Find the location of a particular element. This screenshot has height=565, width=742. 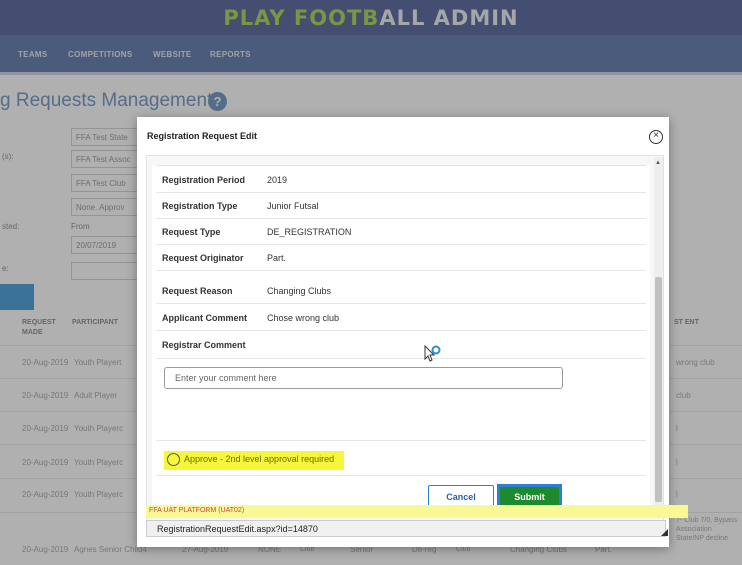

approve-option: Approve - 2nd level approval required is located at coordinates (254, 460).